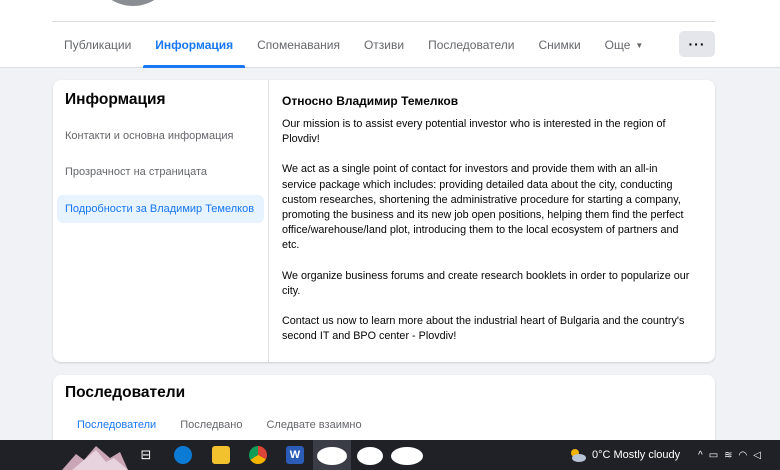 The height and width of the screenshot is (470, 780). What do you see at coordinates (258, 455) in the screenshot?
I see `chrome-icon` at bounding box center [258, 455].